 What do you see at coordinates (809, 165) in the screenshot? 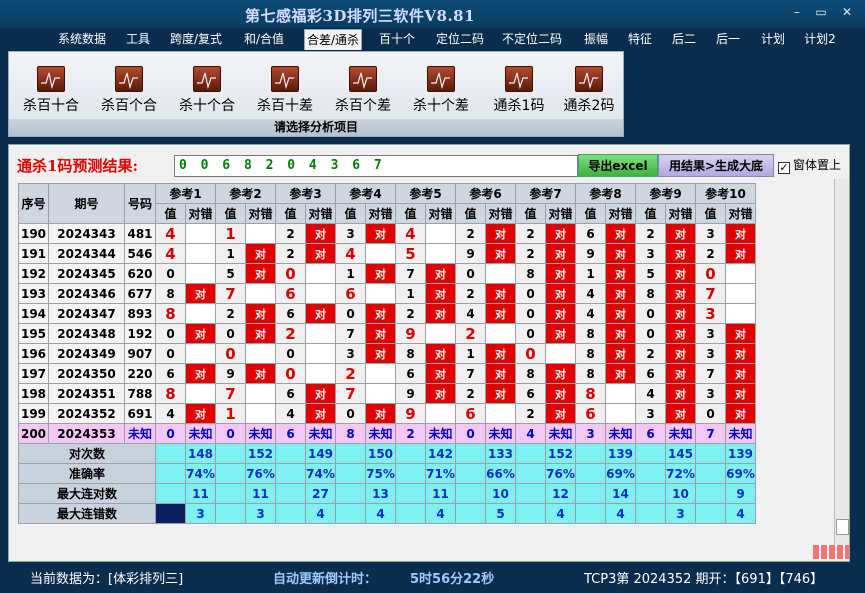
I see `topmost-checkbox: ✓ 窗体置上` at bounding box center [809, 165].